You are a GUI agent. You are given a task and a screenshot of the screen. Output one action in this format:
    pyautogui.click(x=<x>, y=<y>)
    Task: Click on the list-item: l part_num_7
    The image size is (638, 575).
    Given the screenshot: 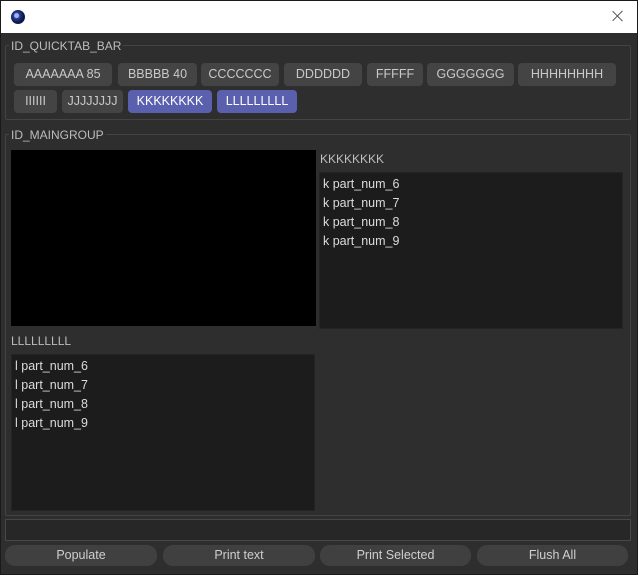 What is the action you would take?
    pyautogui.click(x=163, y=385)
    